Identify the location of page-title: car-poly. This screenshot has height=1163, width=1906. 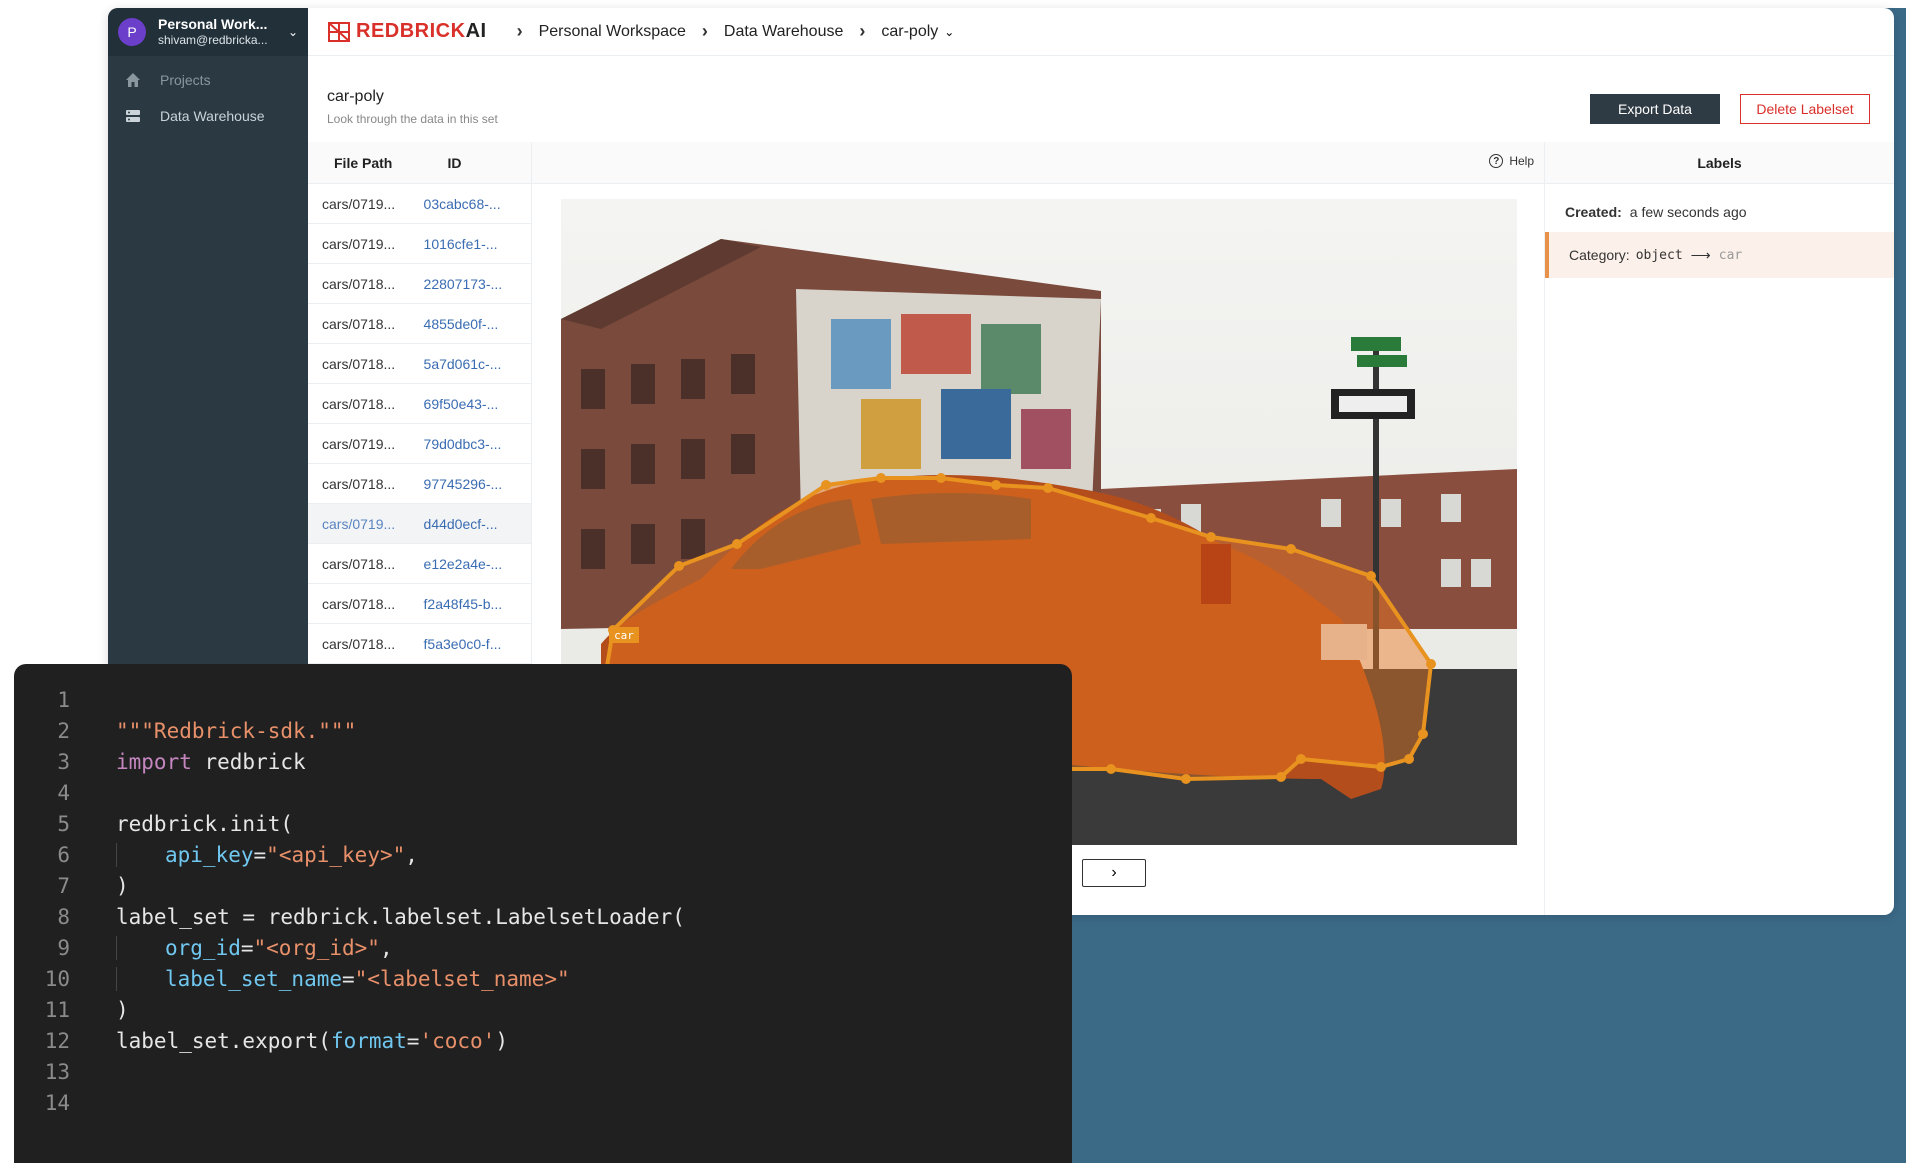
(355, 96).